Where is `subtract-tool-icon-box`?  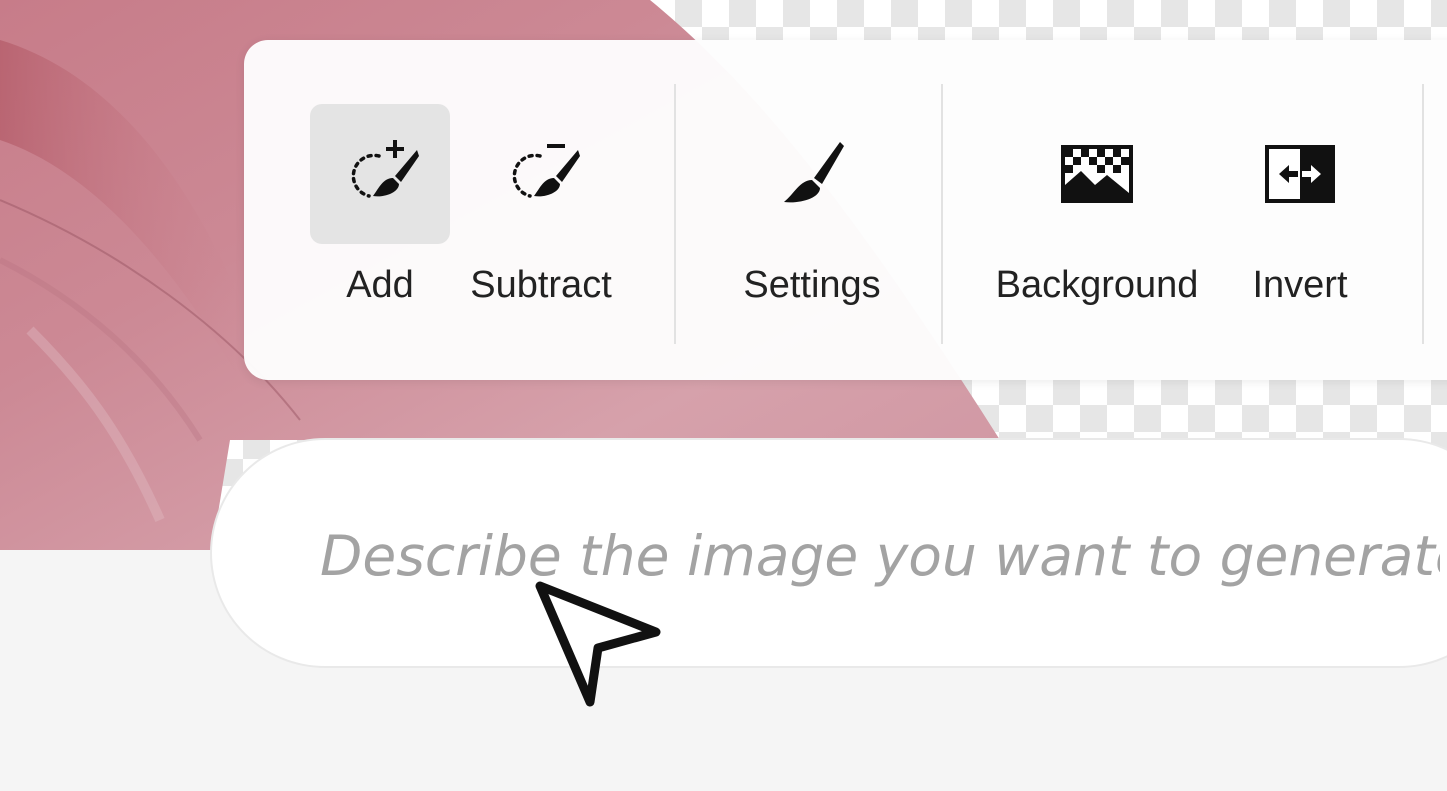
subtract-tool-icon-box is located at coordinates (541, 174).